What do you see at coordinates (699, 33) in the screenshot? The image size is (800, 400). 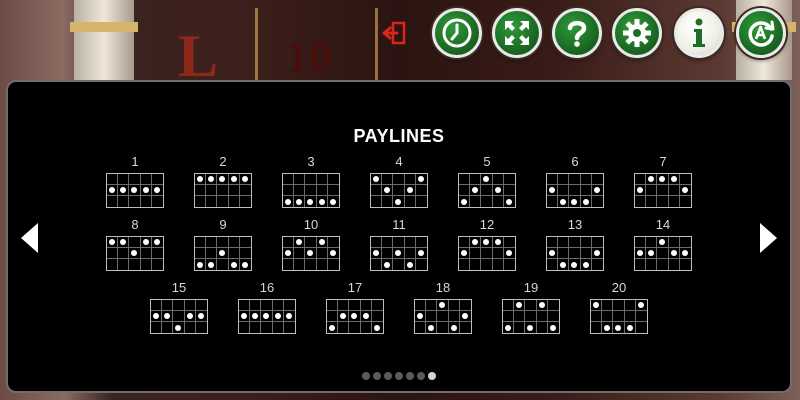 I see `info-button` at bounding box center [699, 33].